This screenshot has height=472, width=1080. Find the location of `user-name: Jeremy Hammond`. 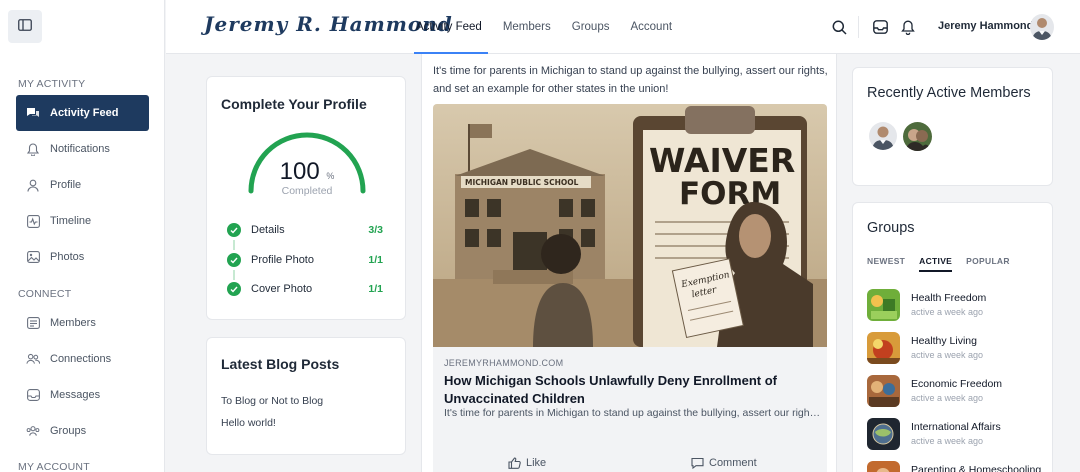

user-name: Jeremy Hammond is located at coordinates (985, 26).